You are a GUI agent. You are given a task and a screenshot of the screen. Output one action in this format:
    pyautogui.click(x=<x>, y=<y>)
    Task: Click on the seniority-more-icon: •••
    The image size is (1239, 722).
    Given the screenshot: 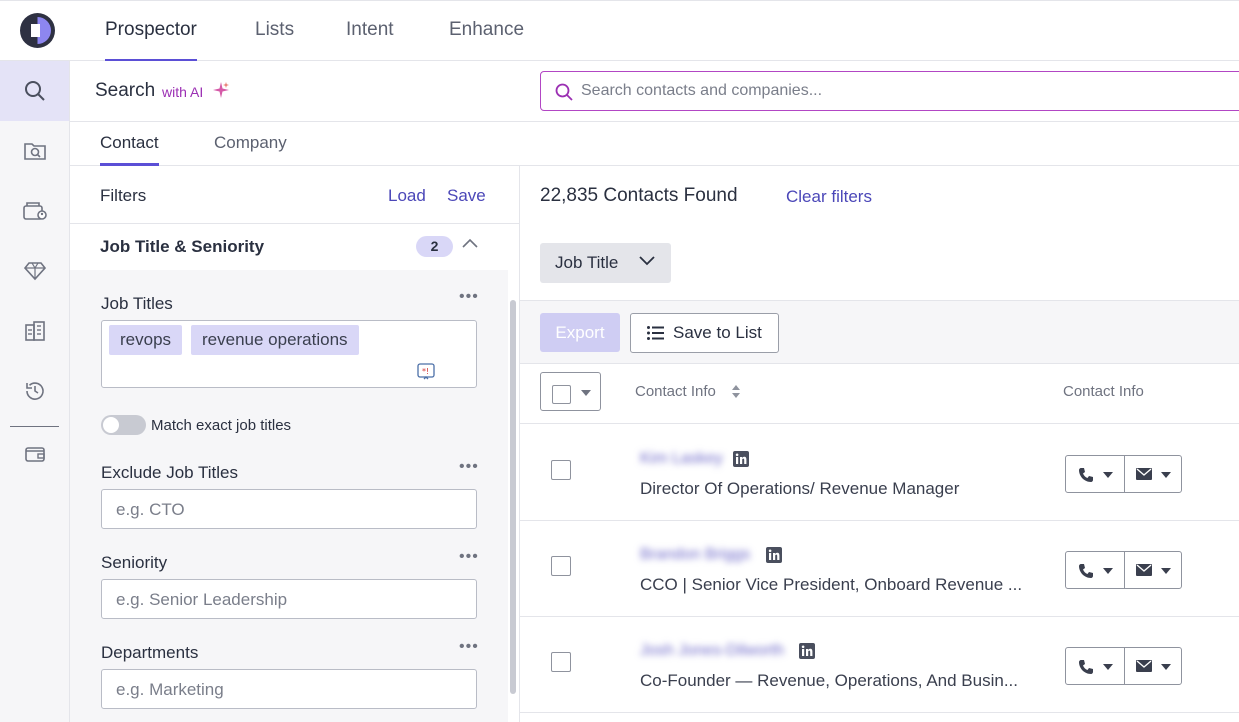 What is the action you would take?
    pyautogui.click(x=469, y=557)
    